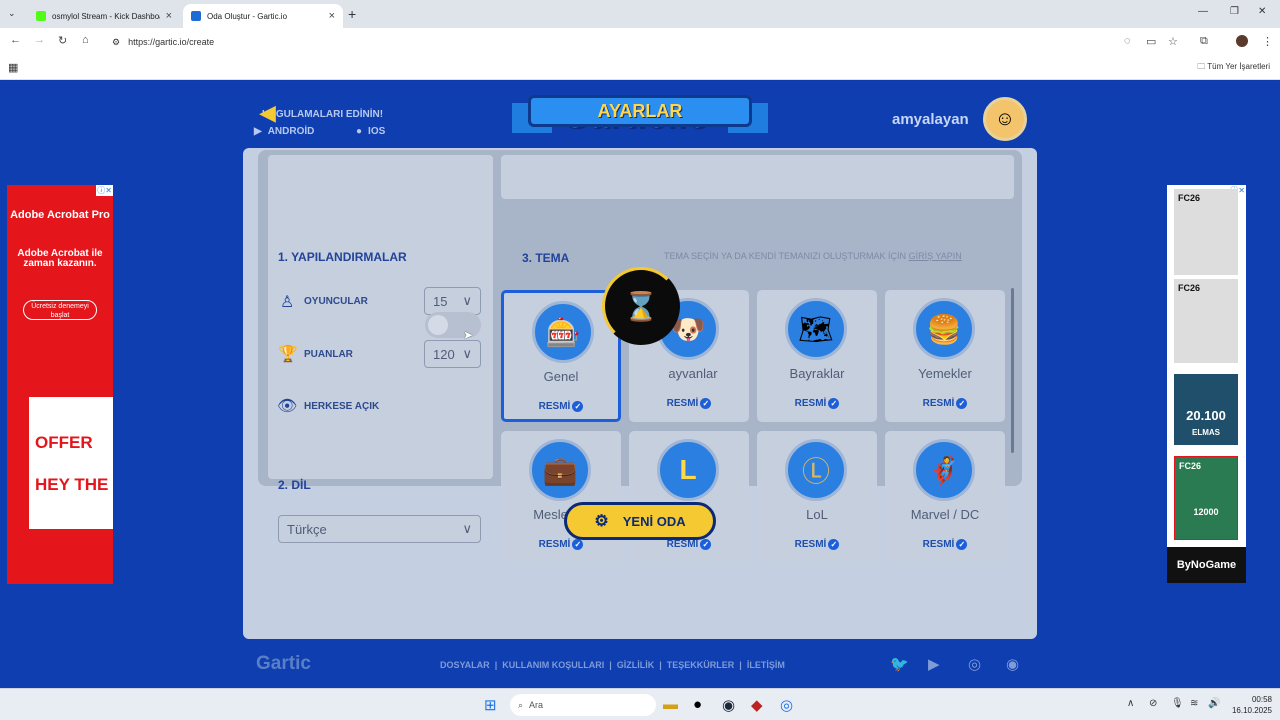 This screenshot has height=720, width=1280. Describe the element at coordinates (72, 484) in the screenshot. I see `ad-hey-text: HEY THE` at that location.